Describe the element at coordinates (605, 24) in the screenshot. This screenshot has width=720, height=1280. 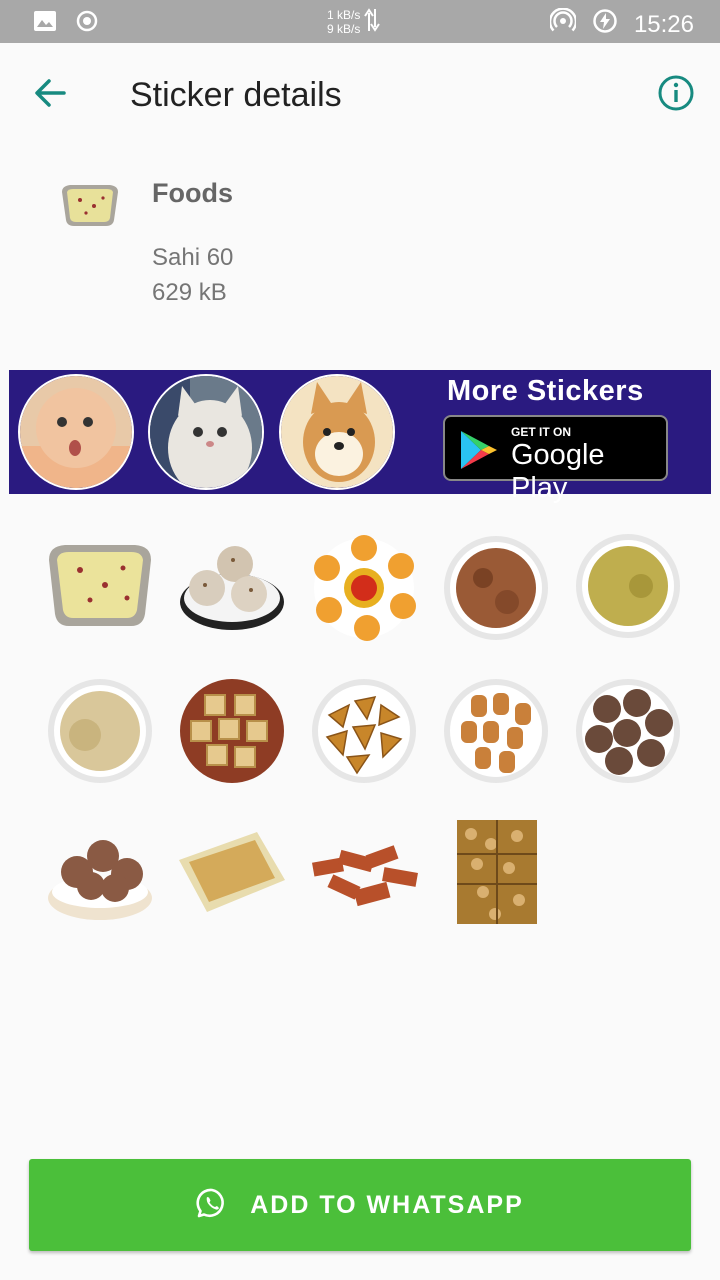
I see `battery-charging-icon` at that location.